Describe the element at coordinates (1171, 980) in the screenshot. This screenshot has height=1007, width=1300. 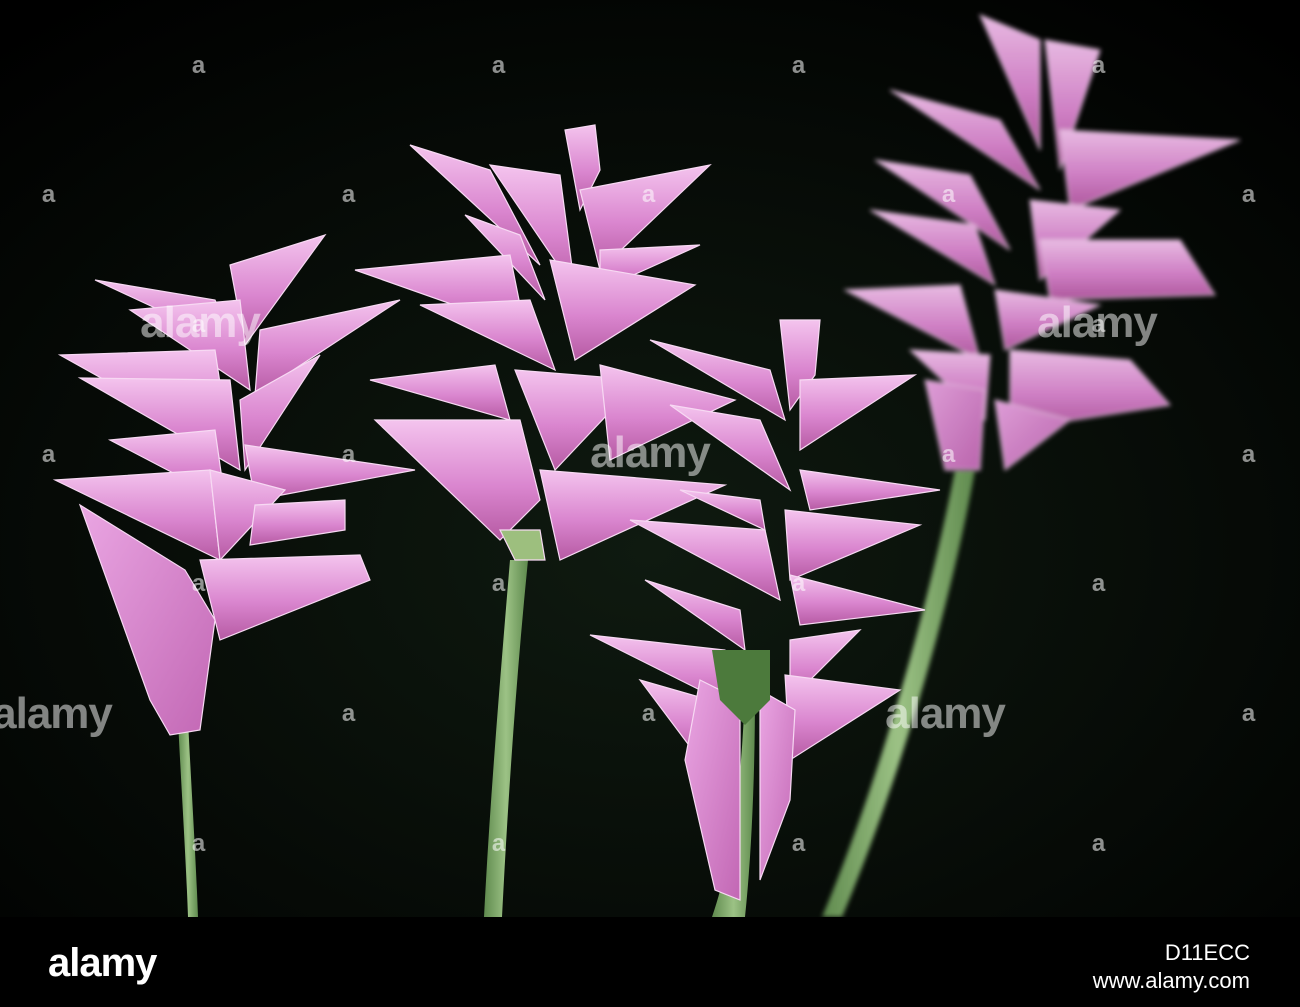
I see `site-url: www.alamy.com` at that location.